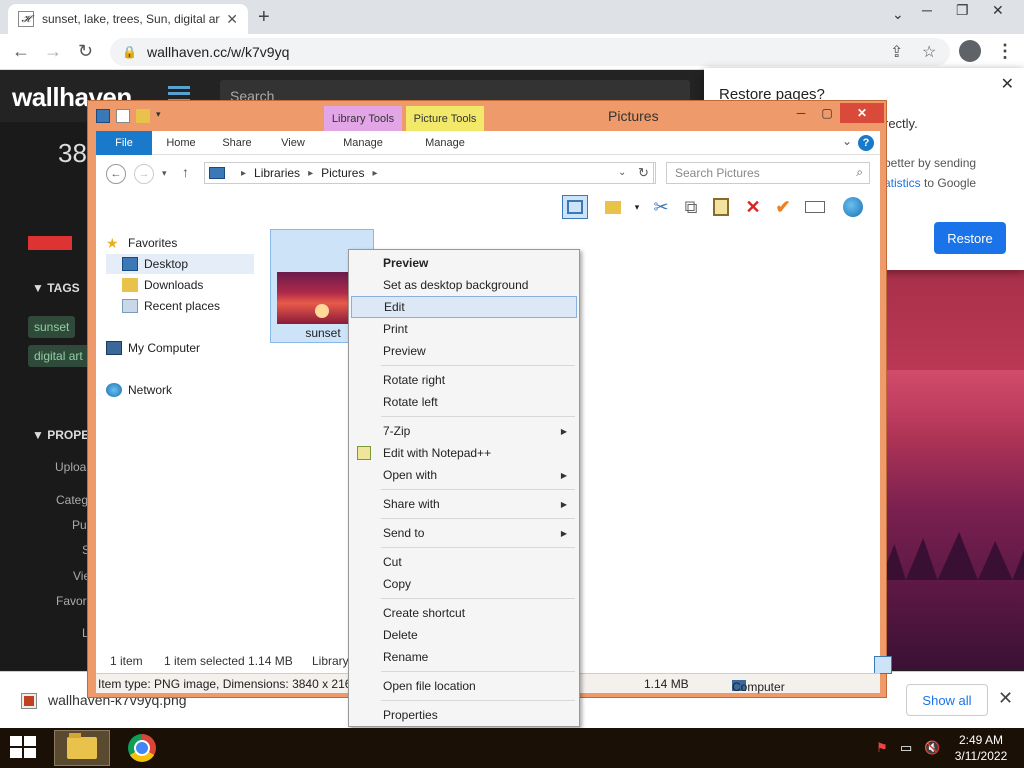  I want to click on tab-manage-library: Manage, so click(363, 143).